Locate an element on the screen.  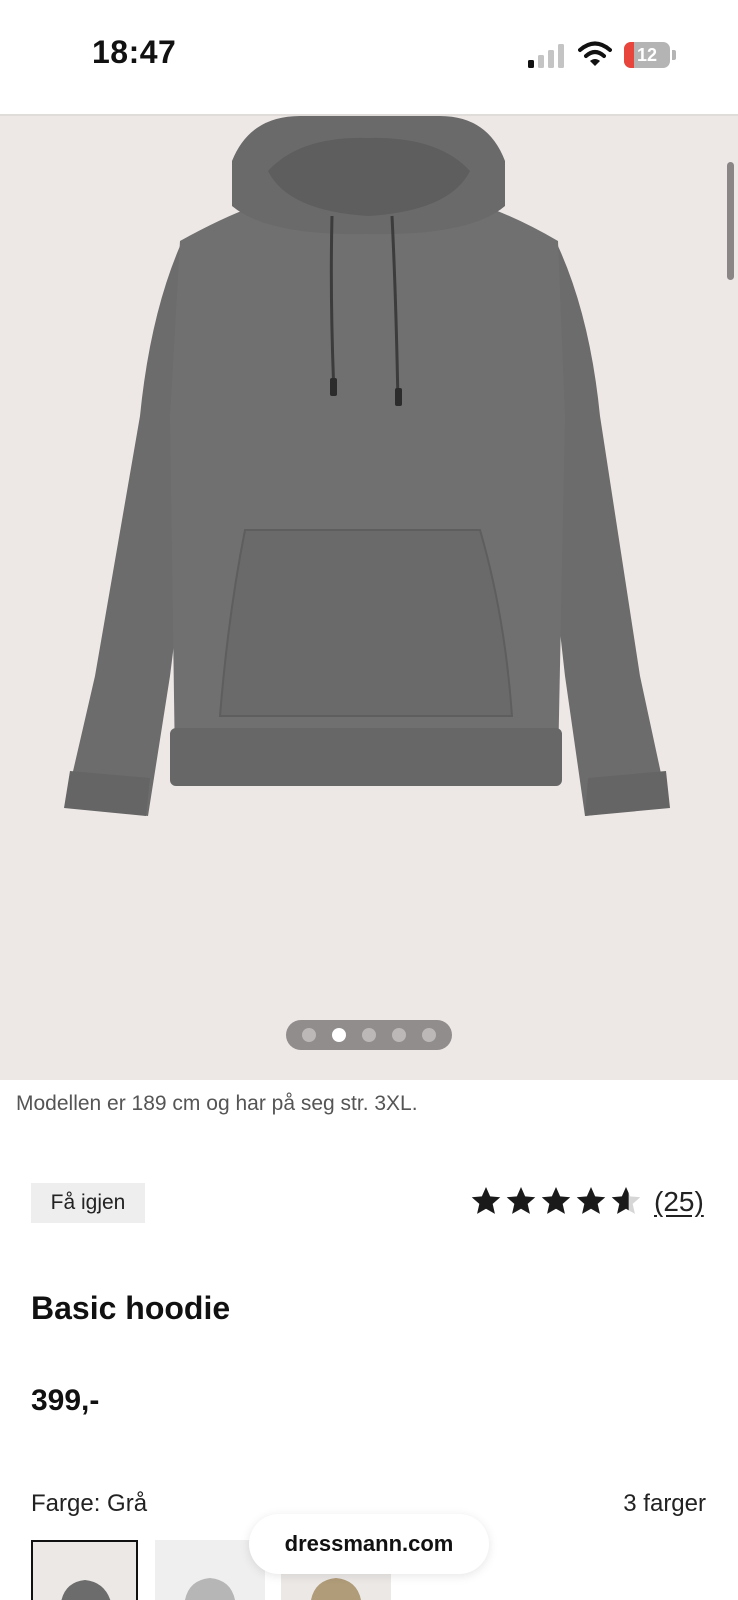
rating-stars is located at coordinates (556, 1201).